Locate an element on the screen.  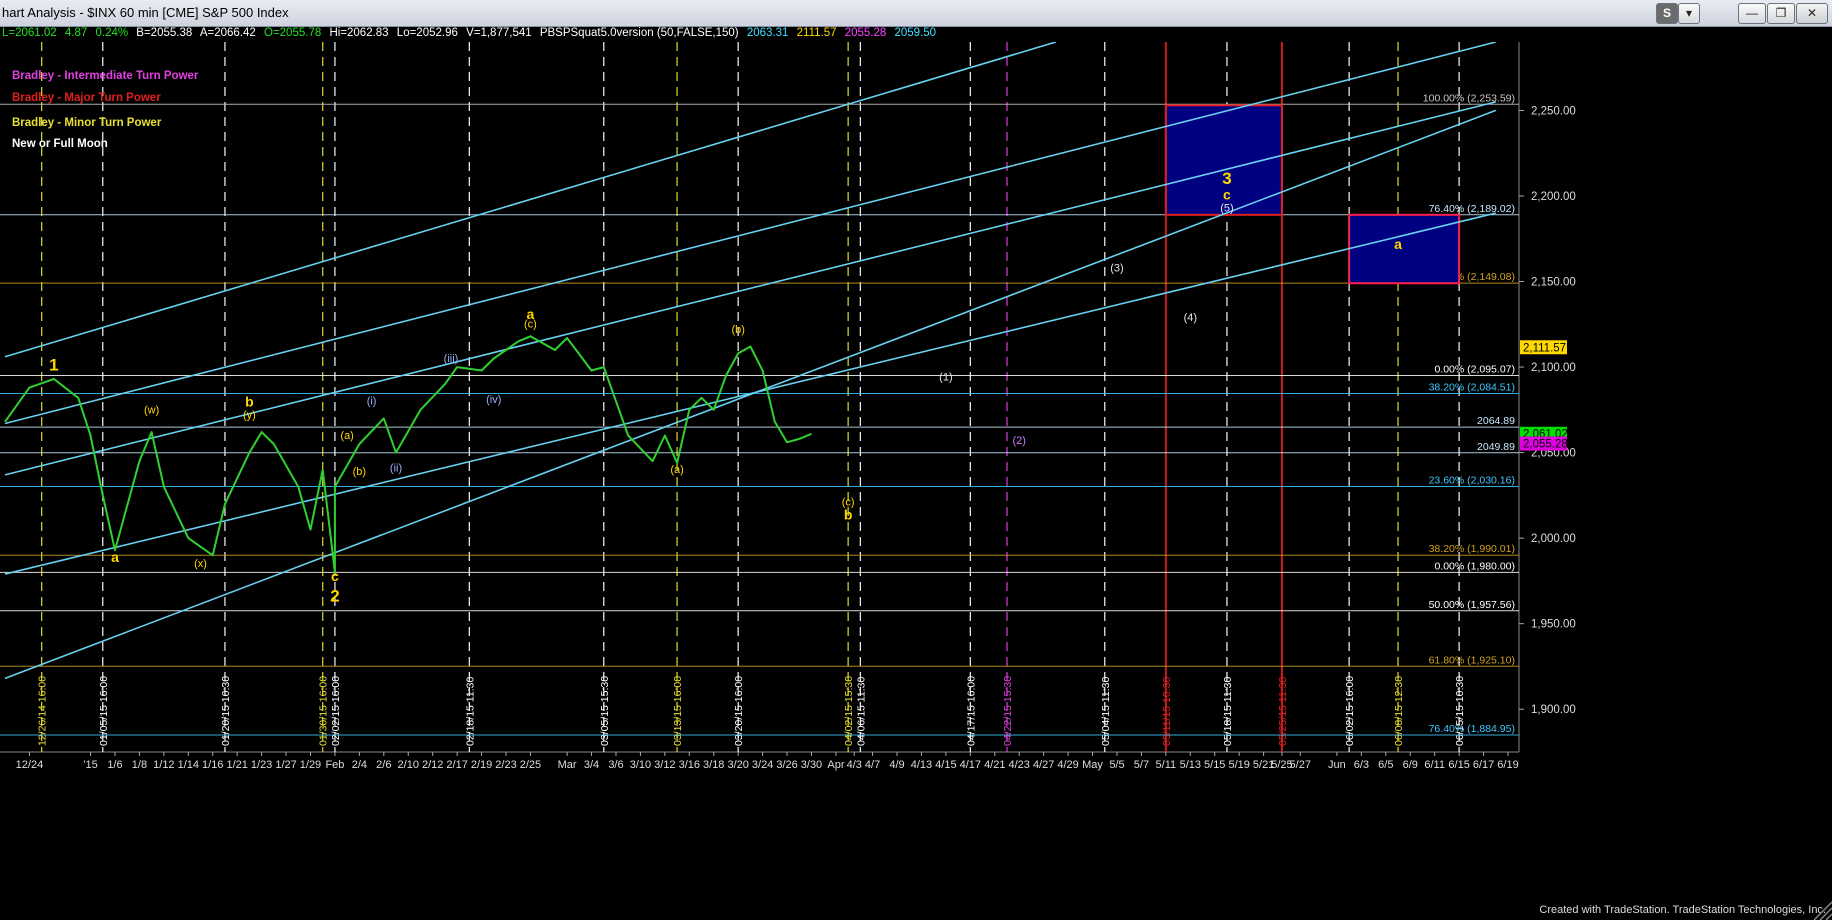
fib-level-label: 0.00% (2,095.07) is located at coordinates (1474, 369).